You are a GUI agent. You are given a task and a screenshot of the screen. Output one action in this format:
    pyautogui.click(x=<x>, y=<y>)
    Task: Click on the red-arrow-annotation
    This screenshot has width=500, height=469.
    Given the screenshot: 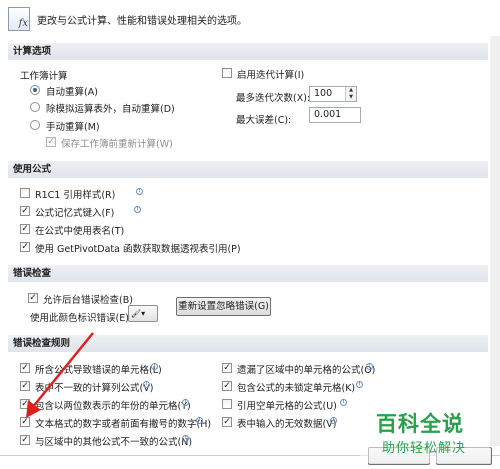 What is the action you would take?
    pyautogui.click(x=60, y=375)
    